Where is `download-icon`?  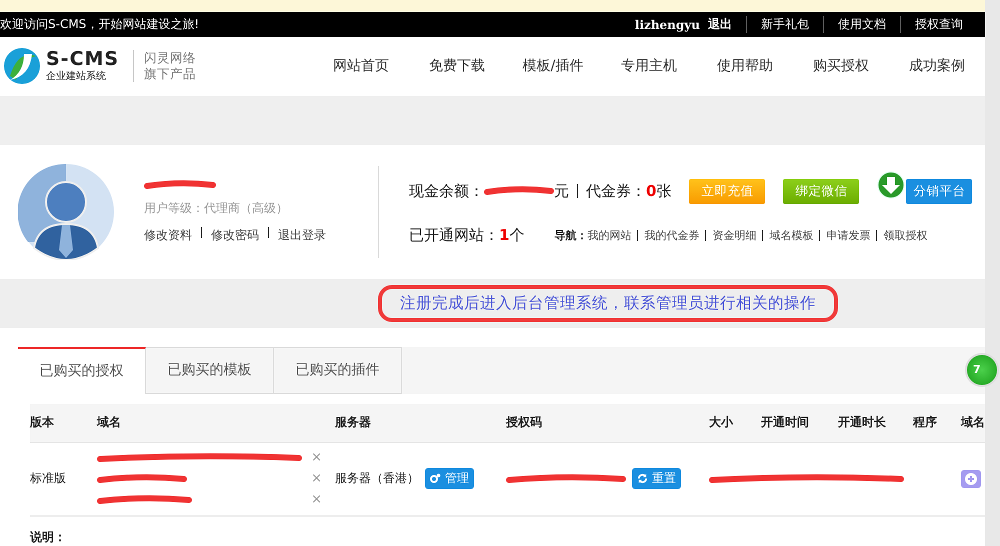 download-icon is located at coordinates (891, 184).